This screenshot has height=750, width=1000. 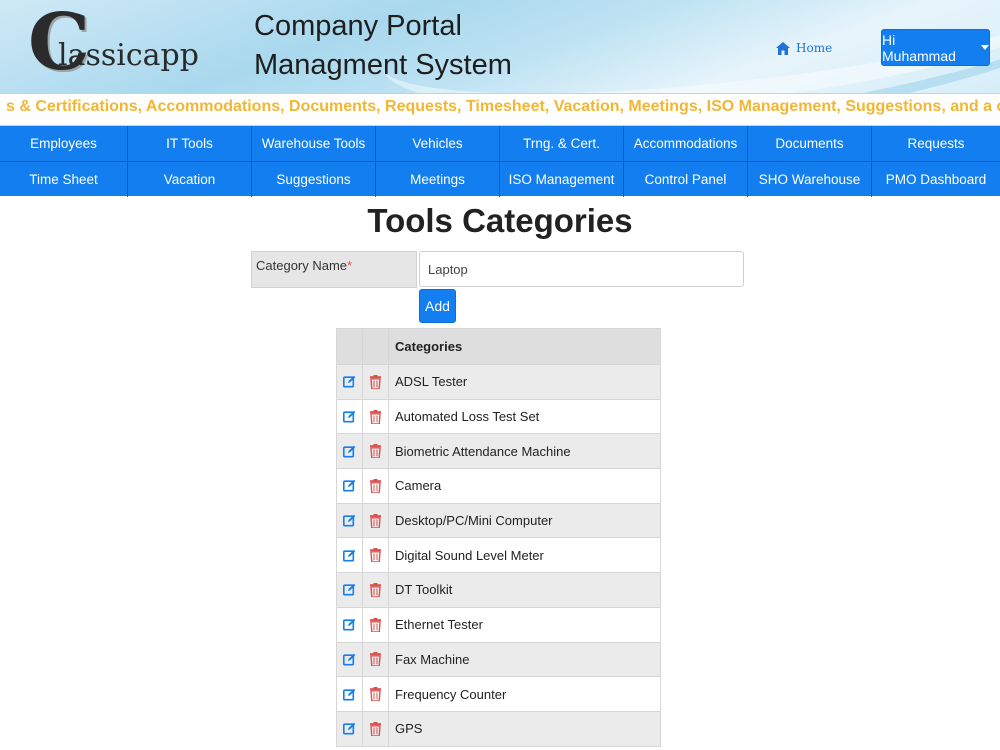 What do you see at coordinates (64, 143) in the screenshot?
I see `nav-item-employees: Employees` at bounding box center [64, 143].